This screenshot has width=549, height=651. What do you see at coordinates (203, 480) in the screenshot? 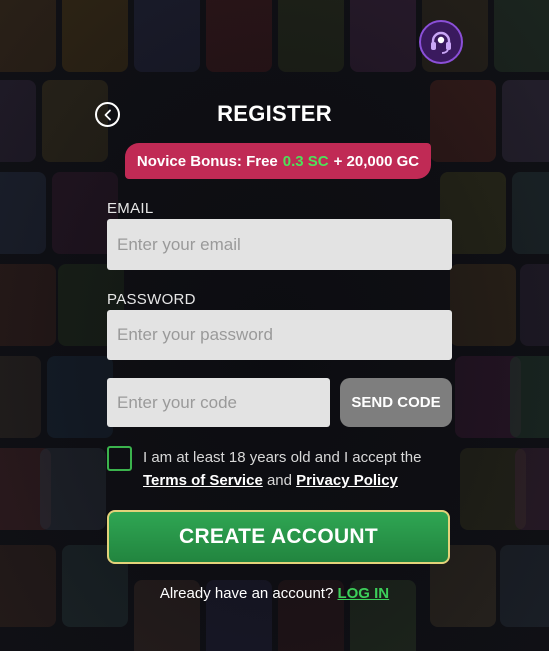
I see `terms-of-service-link: Terms of Service` at bounding box center [203, 480].